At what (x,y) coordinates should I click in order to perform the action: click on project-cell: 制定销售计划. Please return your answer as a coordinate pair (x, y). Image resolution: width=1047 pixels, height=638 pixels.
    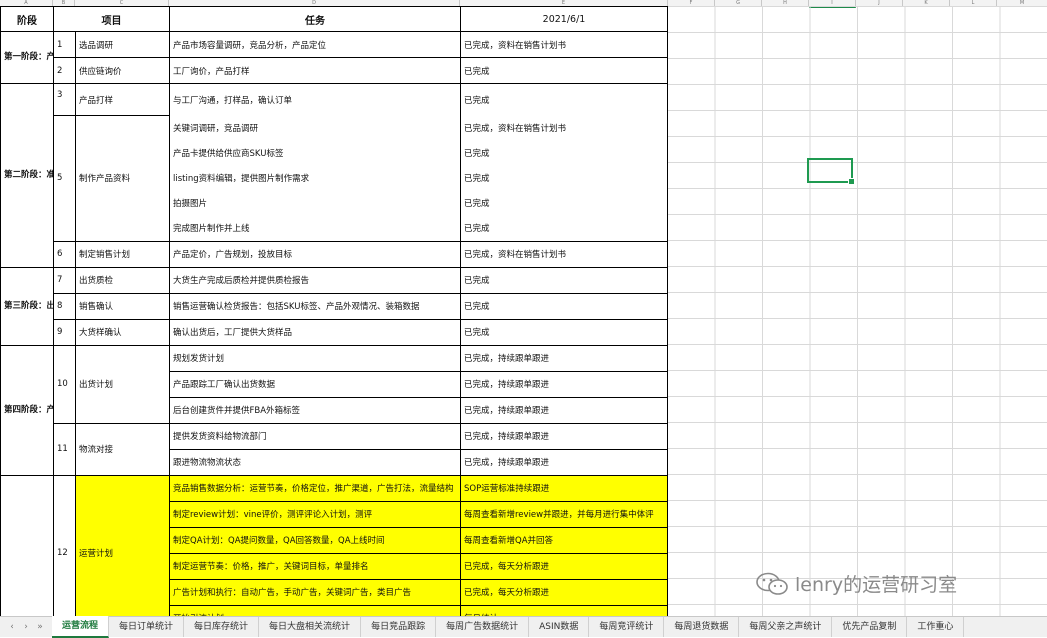
    Looking at the image, I should click on (122, 254).